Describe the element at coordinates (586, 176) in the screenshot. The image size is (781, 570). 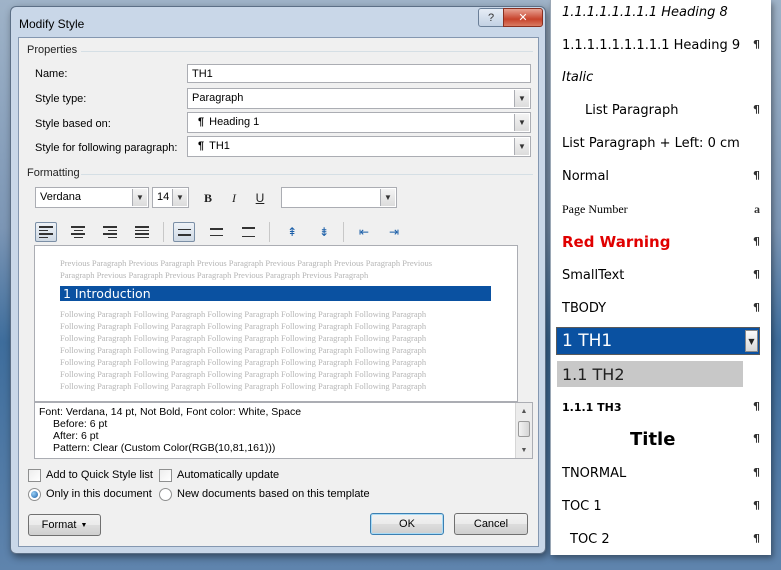
I see `style-item-label: Normal` at that location.